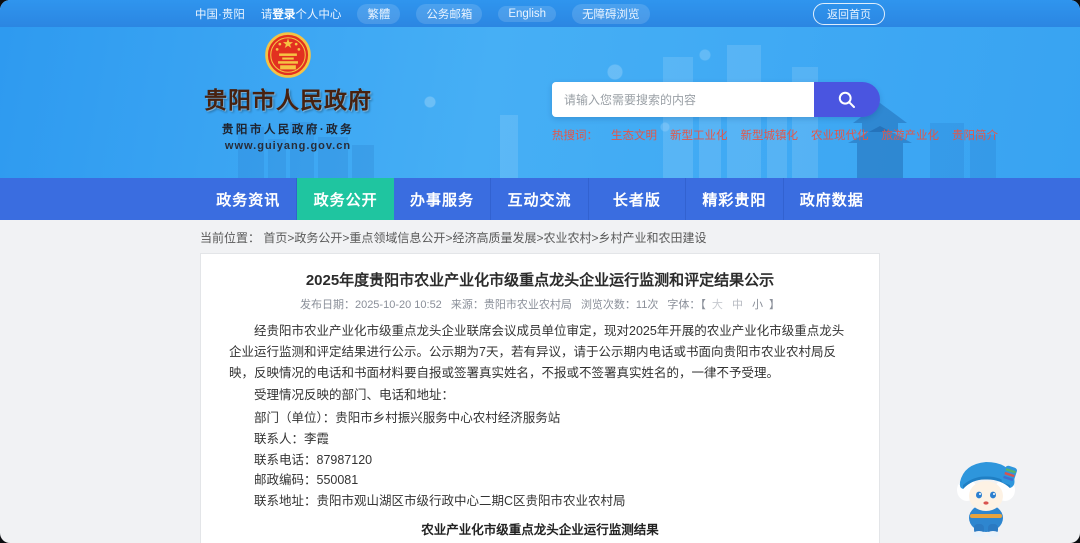 Image resolution: width=1080 pixels, height=543 pixels. I want to click on search-block: 热搜词： 生态文明 新型工业化 新型城镇化 农业现代化 旅游产业化 贵阳简介, so click(775, 112).